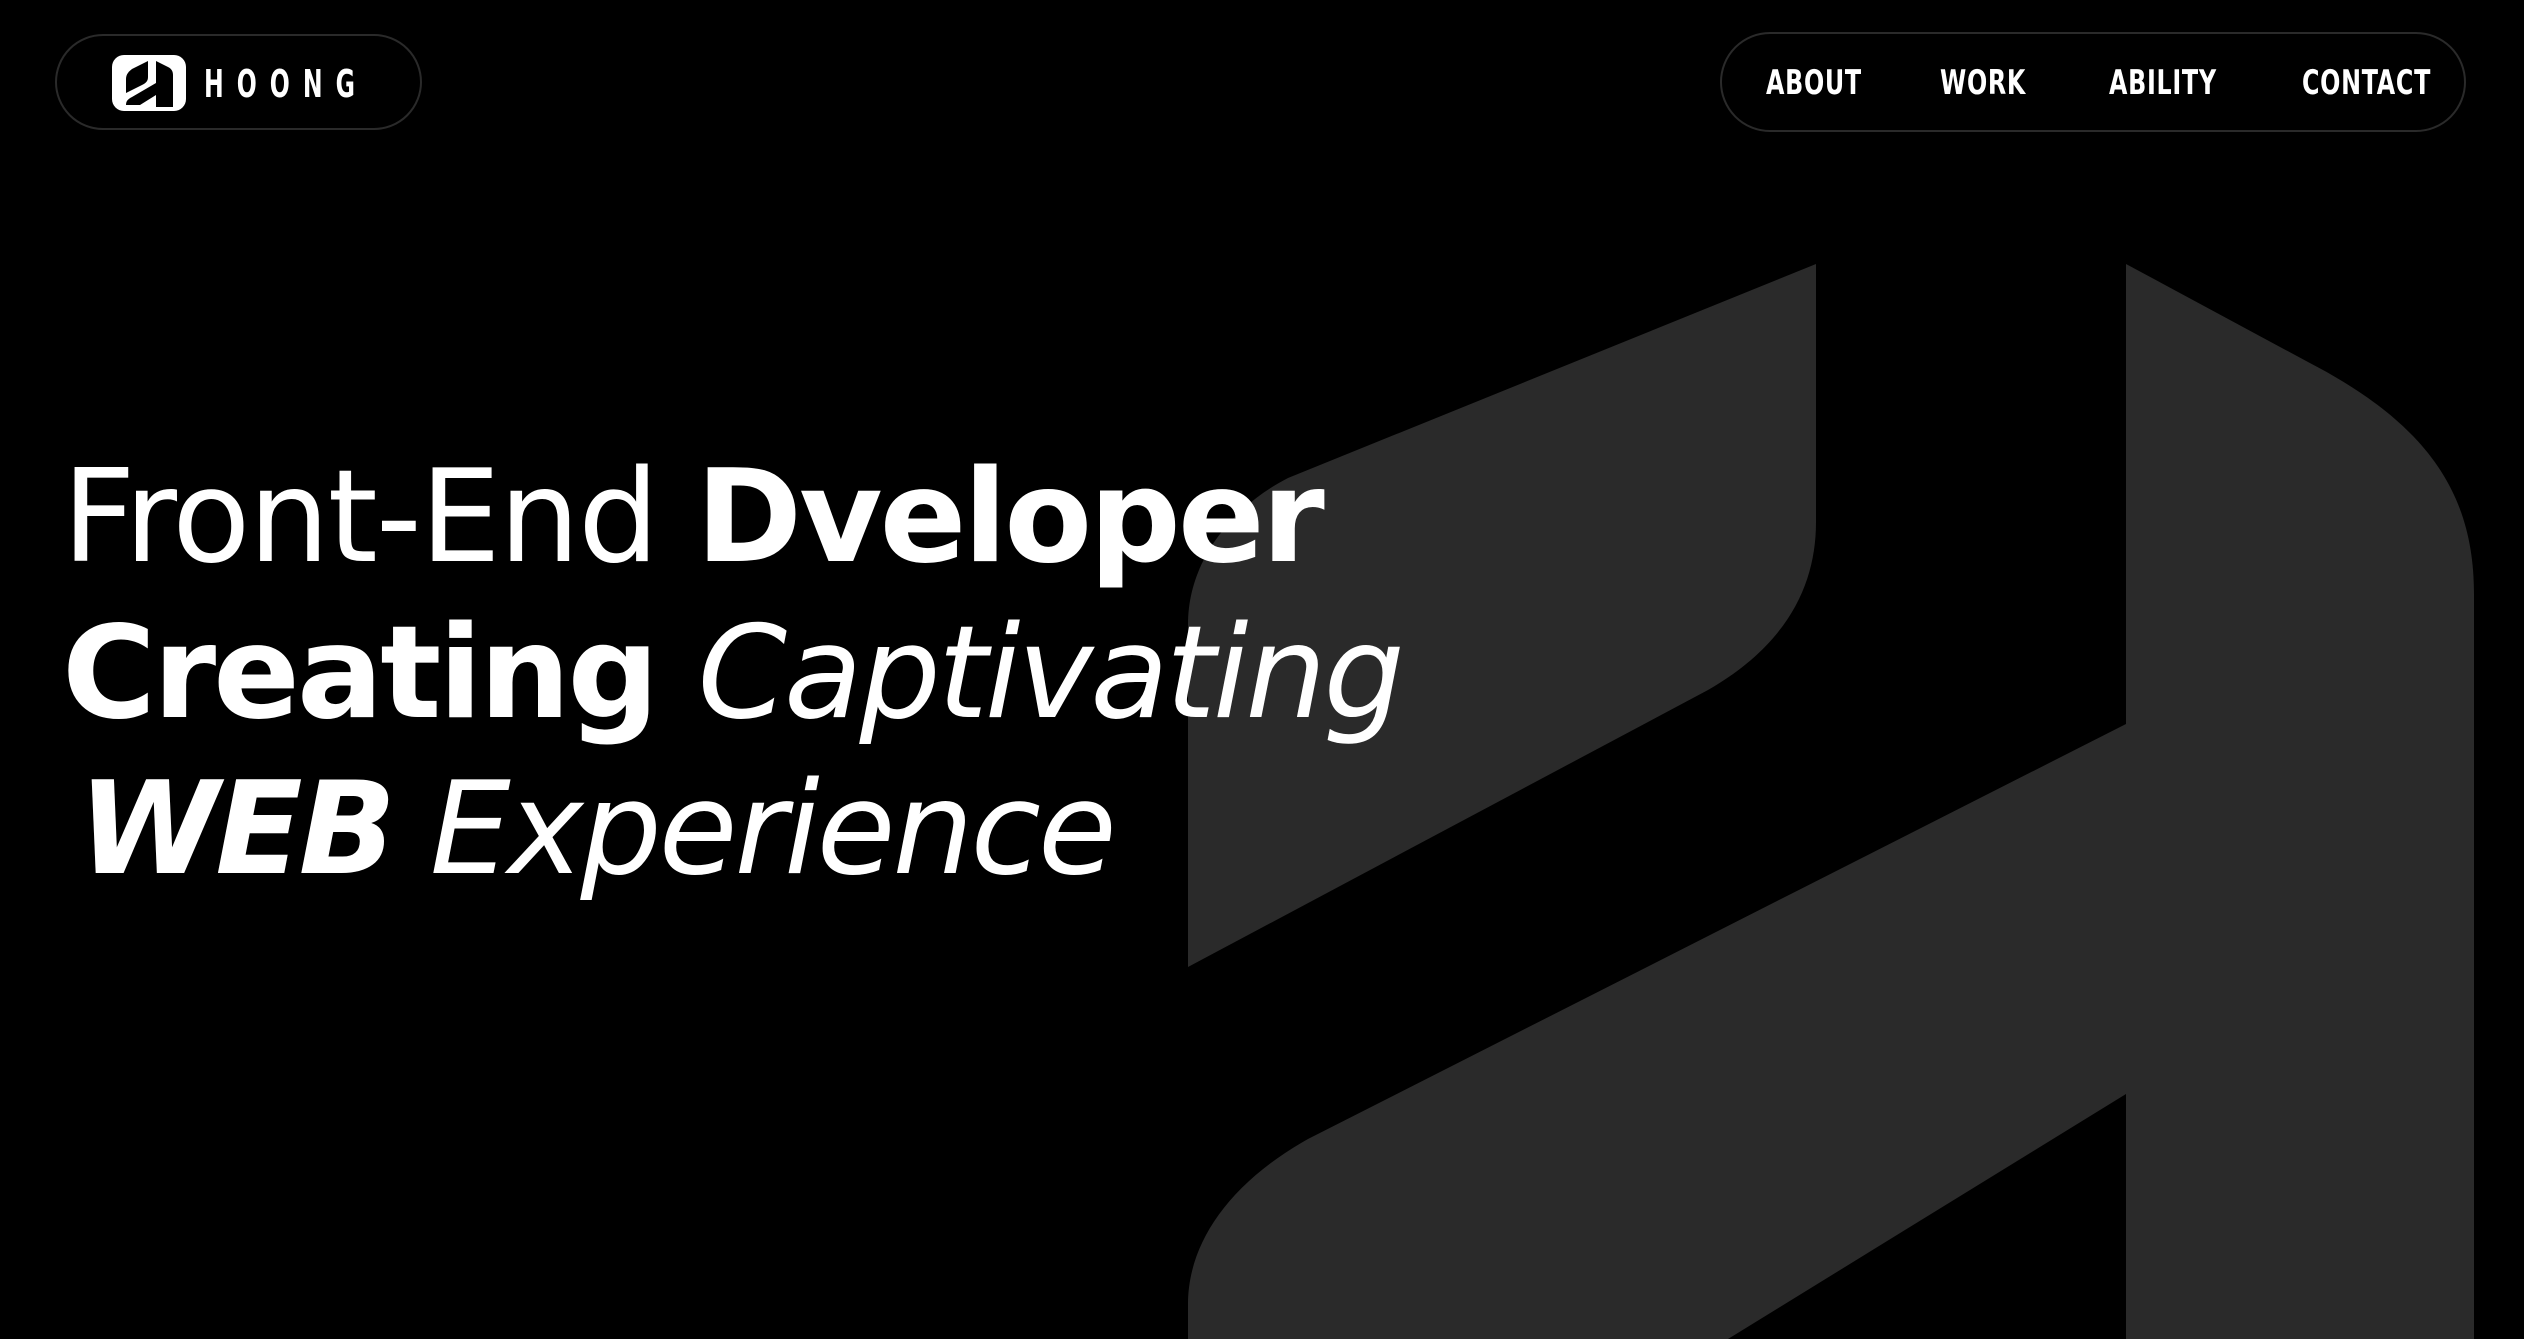 Image resolution: width=2524 pixels, height=1339 pixels. Describe the element at coordinates (379, 517) in the screenshot. I see `hero-line-1-light: Front-End` at that location.